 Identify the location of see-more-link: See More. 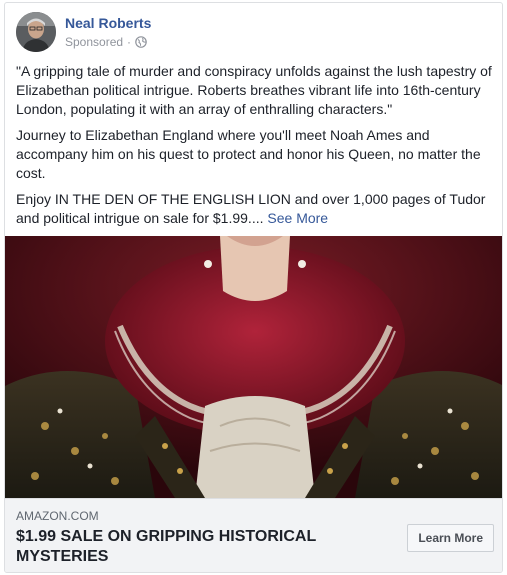
(297, 218).